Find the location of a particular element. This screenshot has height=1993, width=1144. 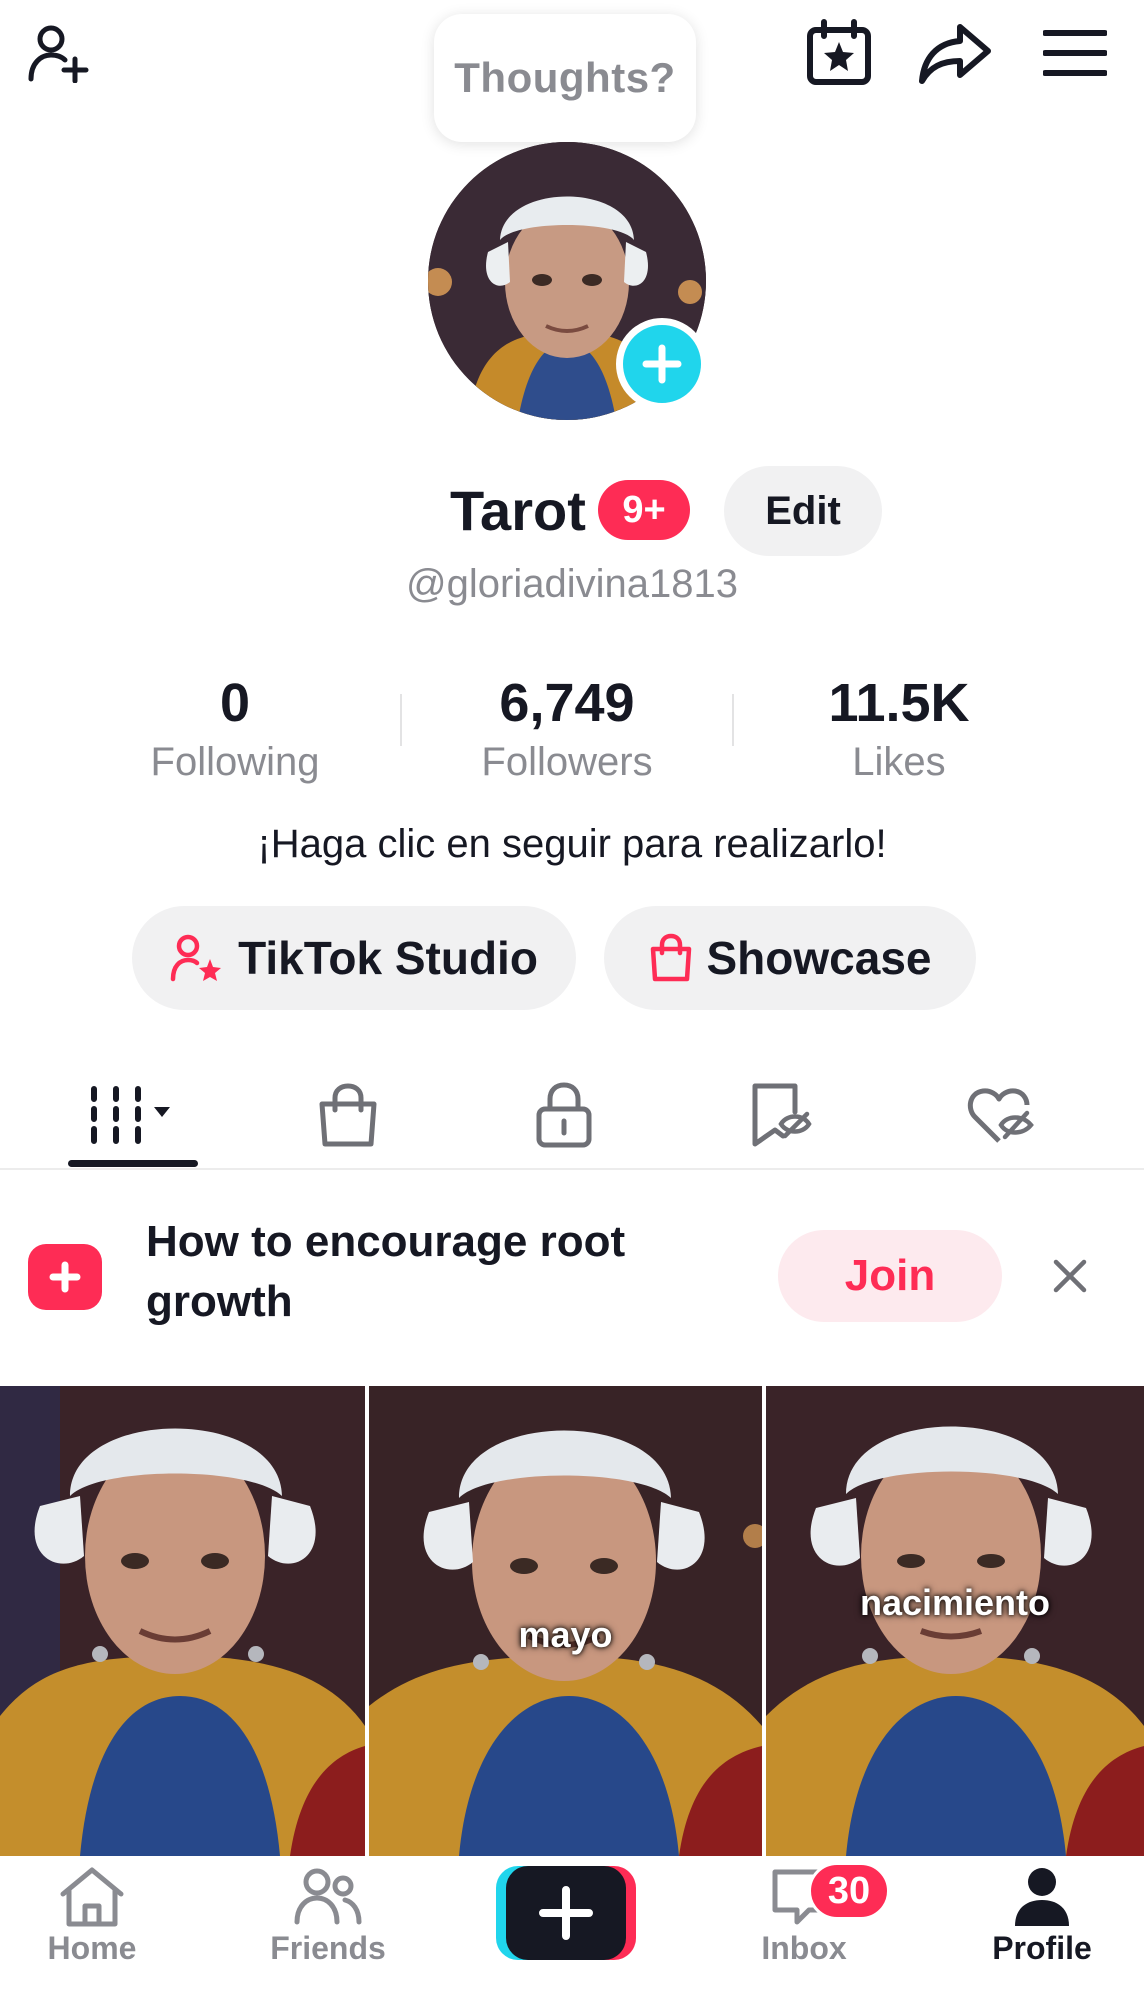

video-thumbnail-image is located at coordinates (182, 1621).